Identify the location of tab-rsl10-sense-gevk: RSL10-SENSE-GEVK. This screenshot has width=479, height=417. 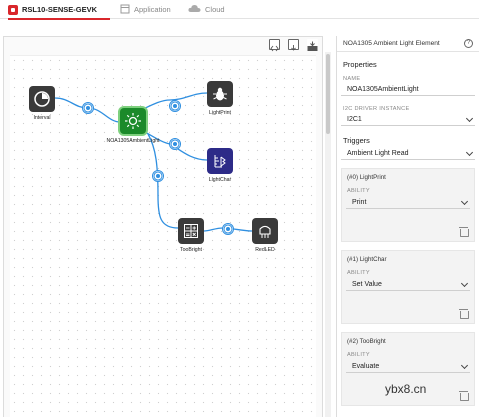
(59, 10).